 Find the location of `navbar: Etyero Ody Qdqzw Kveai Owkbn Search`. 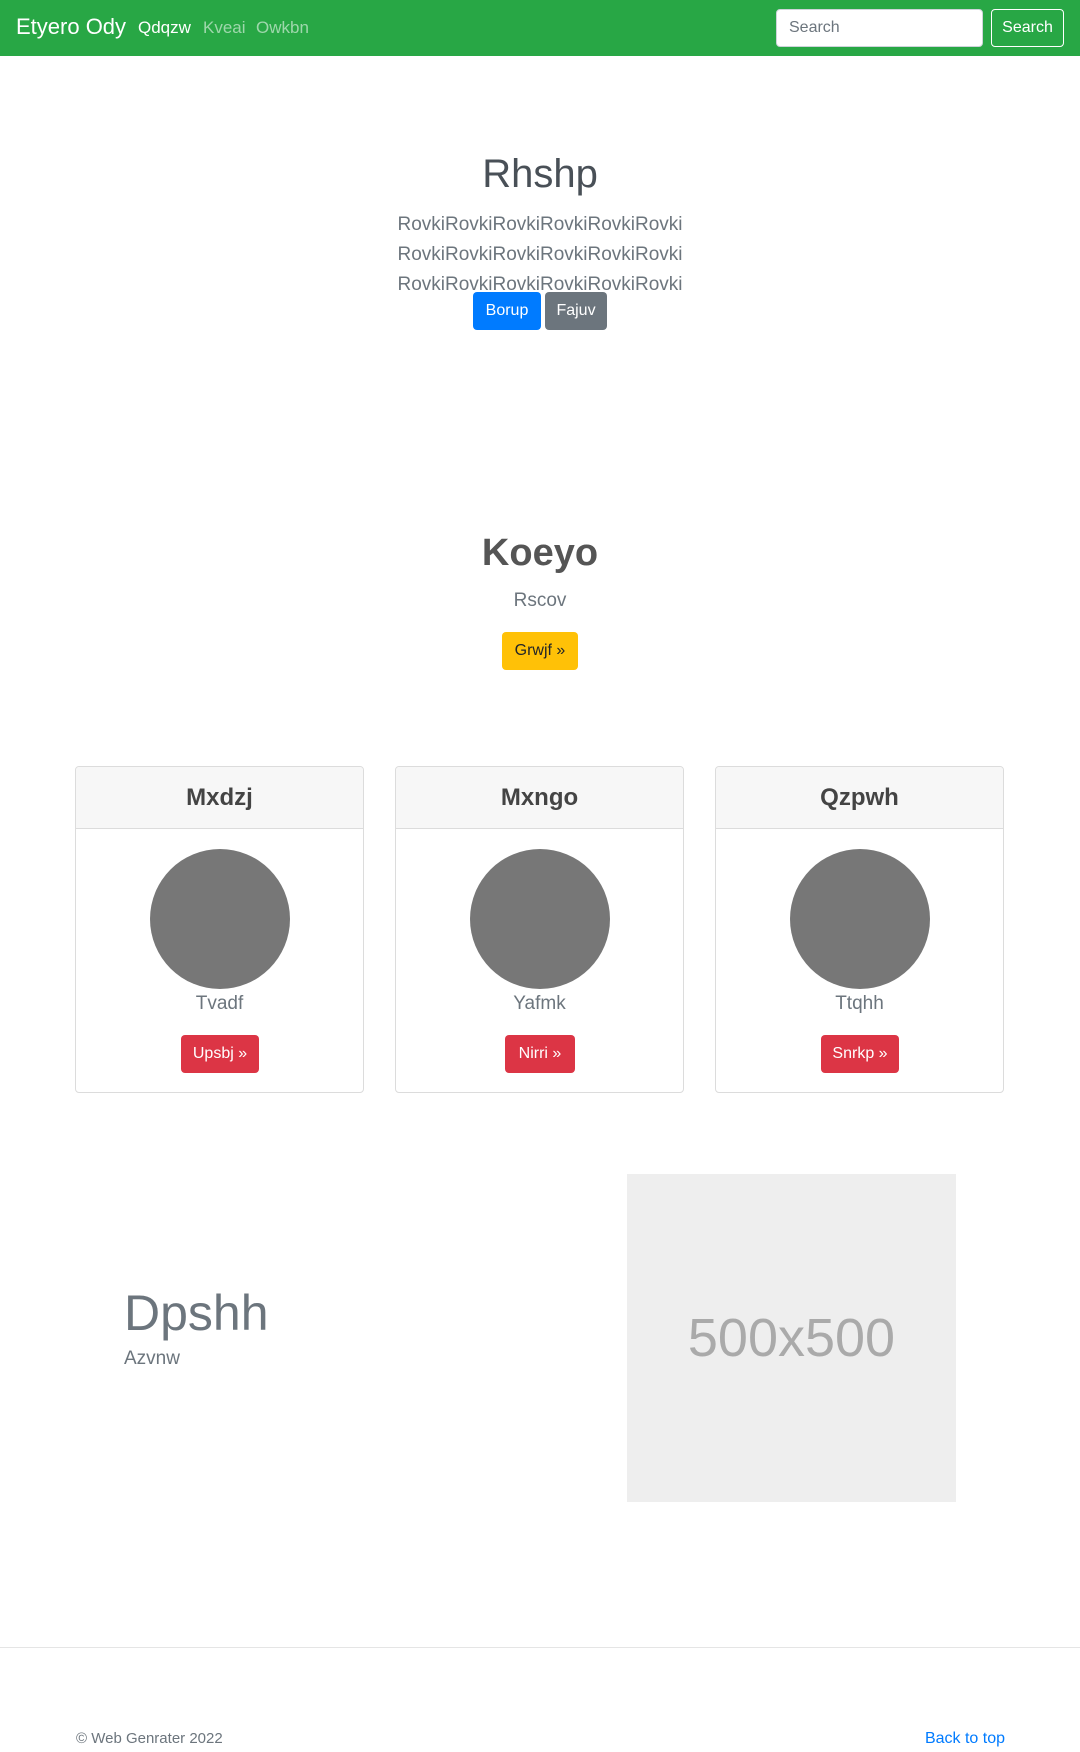

navbar: Etyero Ody Qdqzw Kveai Owkbn Search is located at coordinates (540, 28).